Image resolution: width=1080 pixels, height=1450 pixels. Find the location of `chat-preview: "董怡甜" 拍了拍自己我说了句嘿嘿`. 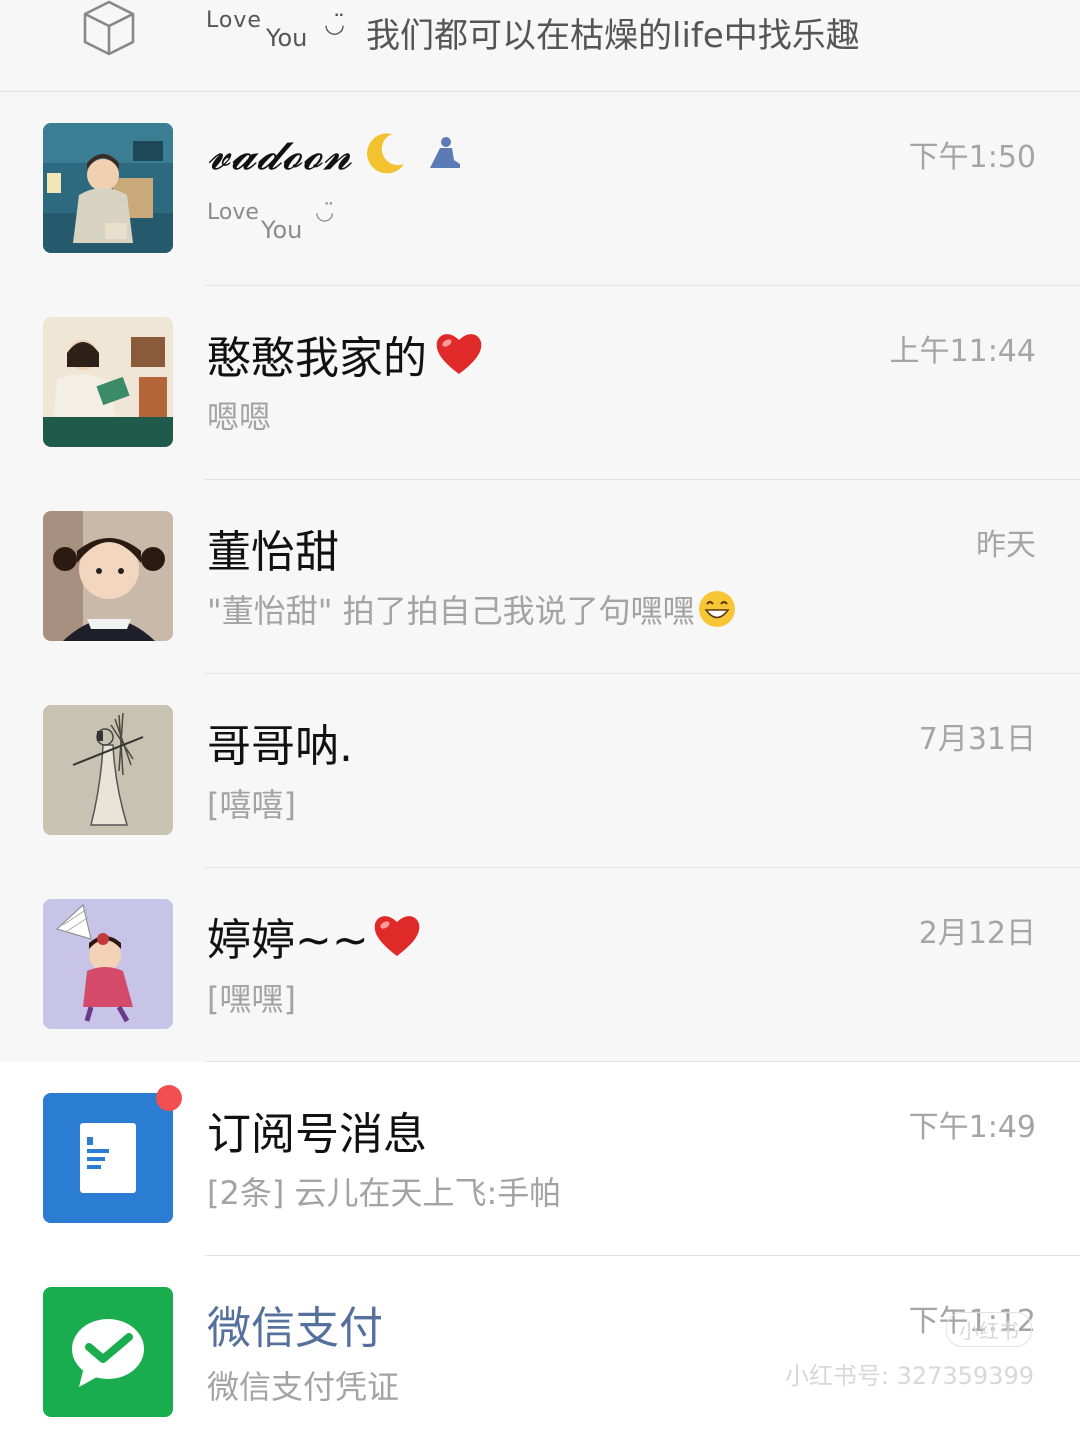

chat-preview: "董怡甜" 拍了拍自己我说了句嘿嘿 is located at coordinates (472, 609).